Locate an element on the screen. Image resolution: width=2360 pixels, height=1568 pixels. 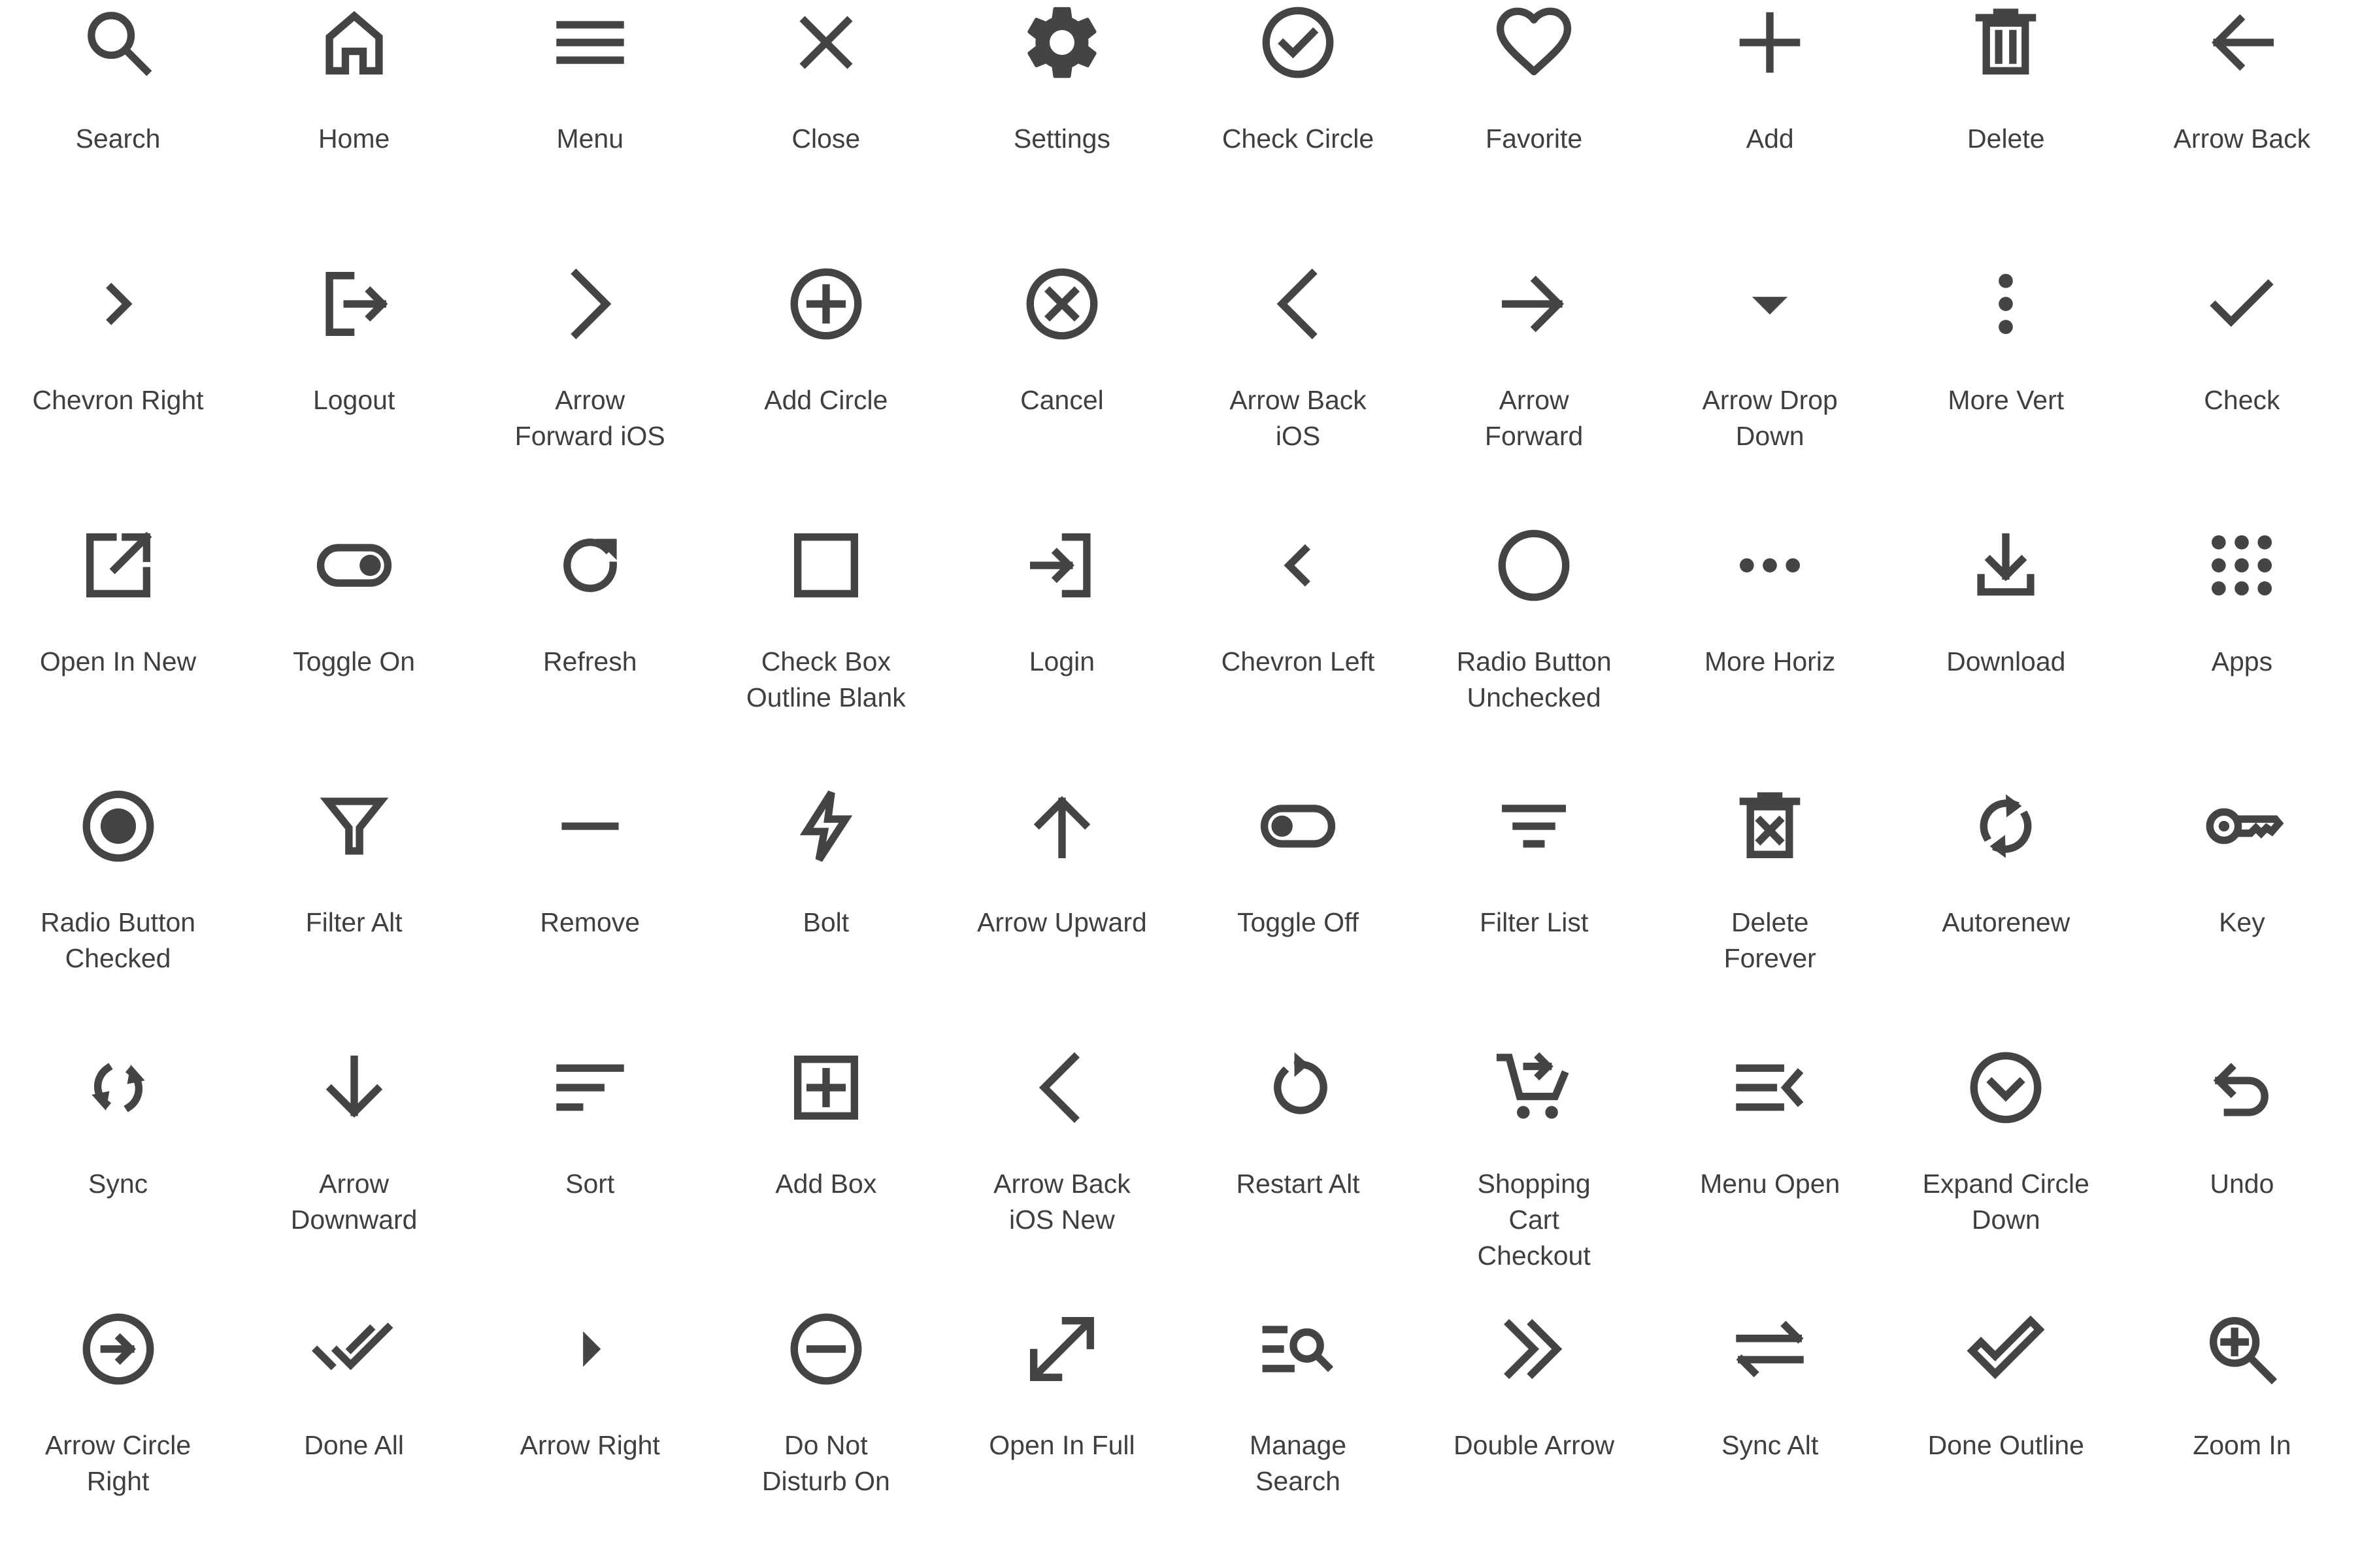
icon-tile-chevron-left: Chevron Left is located at coordinates (1298, 653).